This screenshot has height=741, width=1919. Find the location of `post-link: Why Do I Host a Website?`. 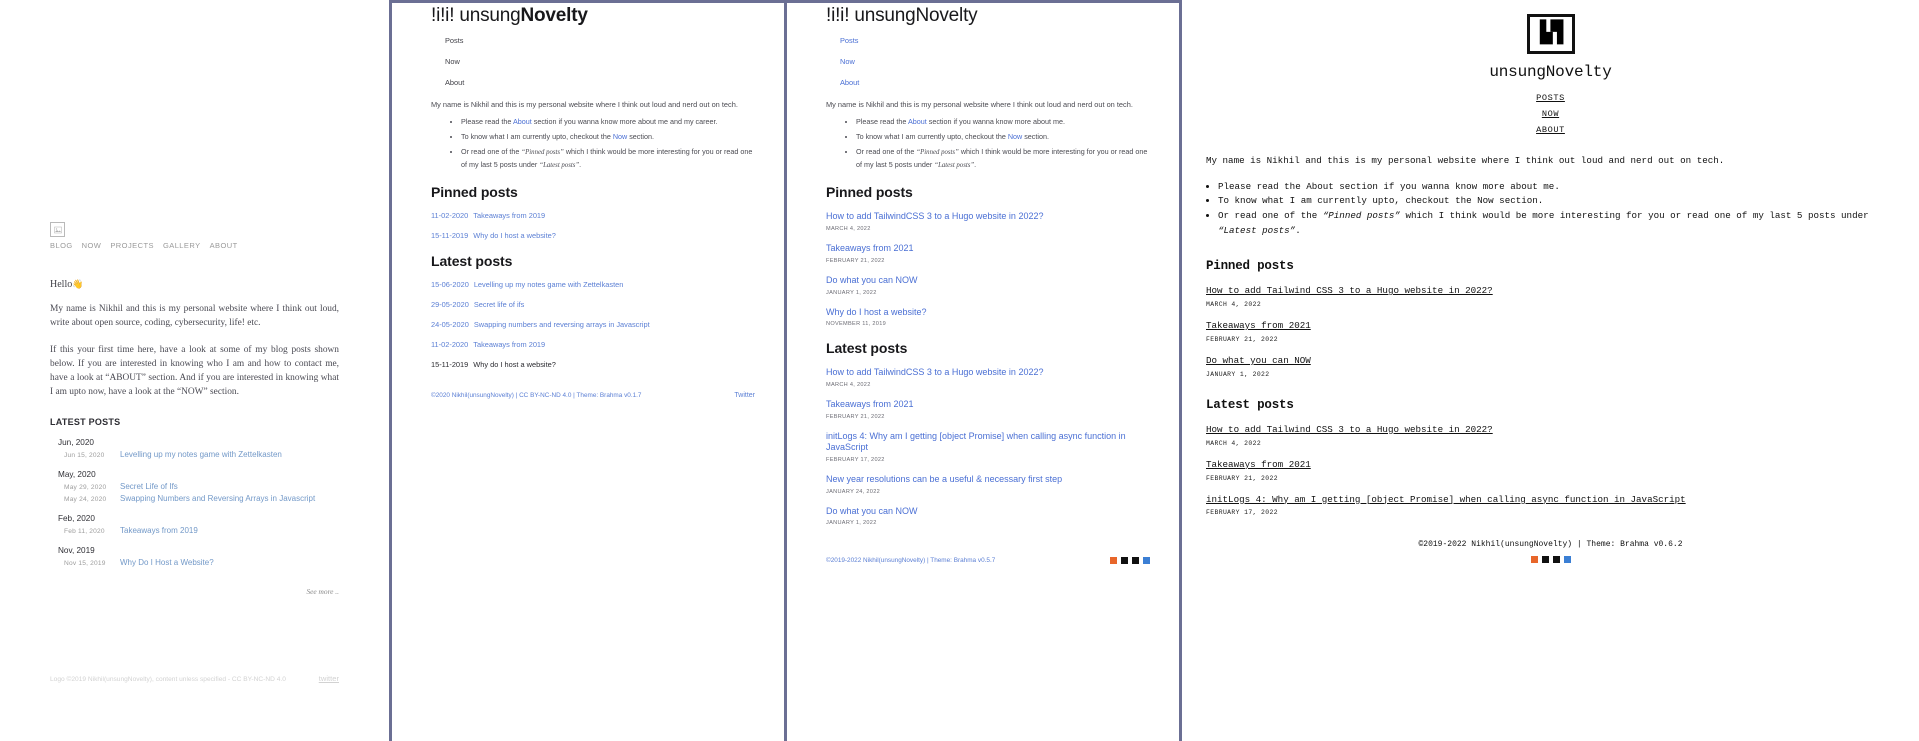

post-link: Why Do I Host a Website? is located at coordinates (167, 562).